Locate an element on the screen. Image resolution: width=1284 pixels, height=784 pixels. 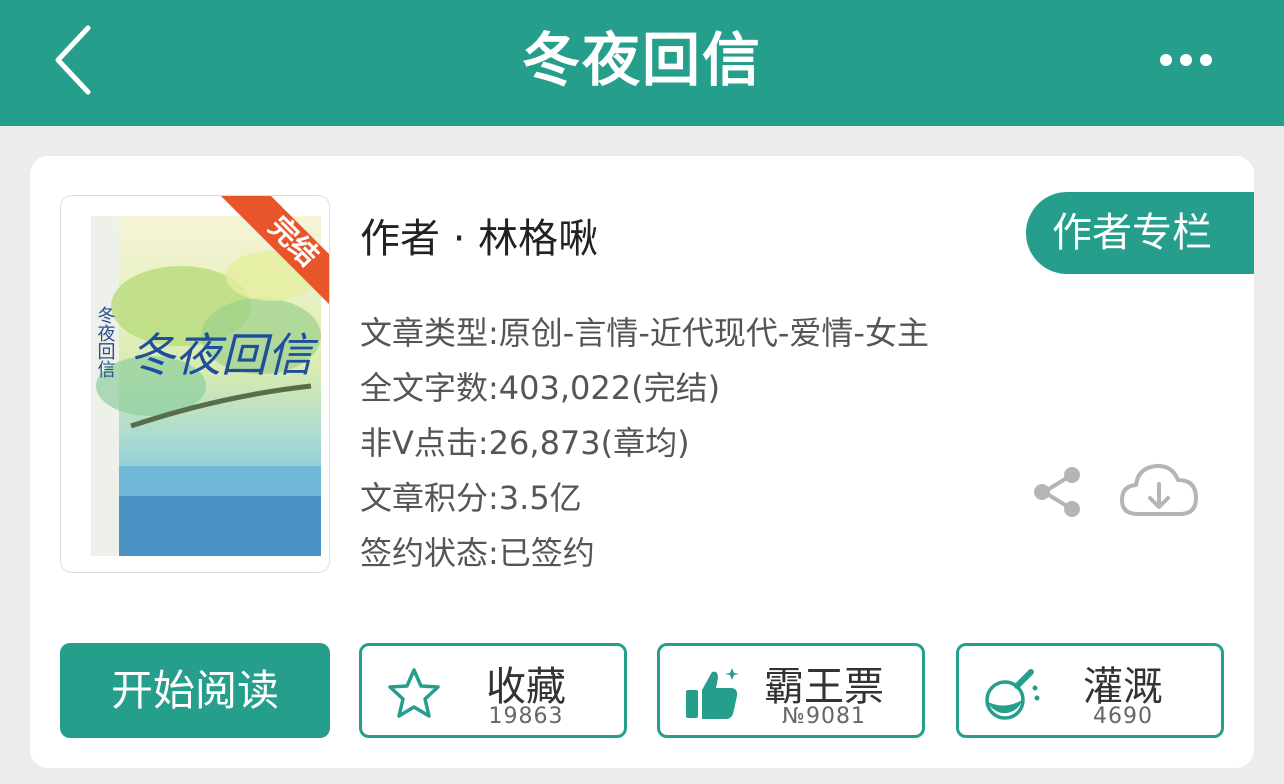
cover-title-text: 冬夜回信 is located at coordinates (224, 355).